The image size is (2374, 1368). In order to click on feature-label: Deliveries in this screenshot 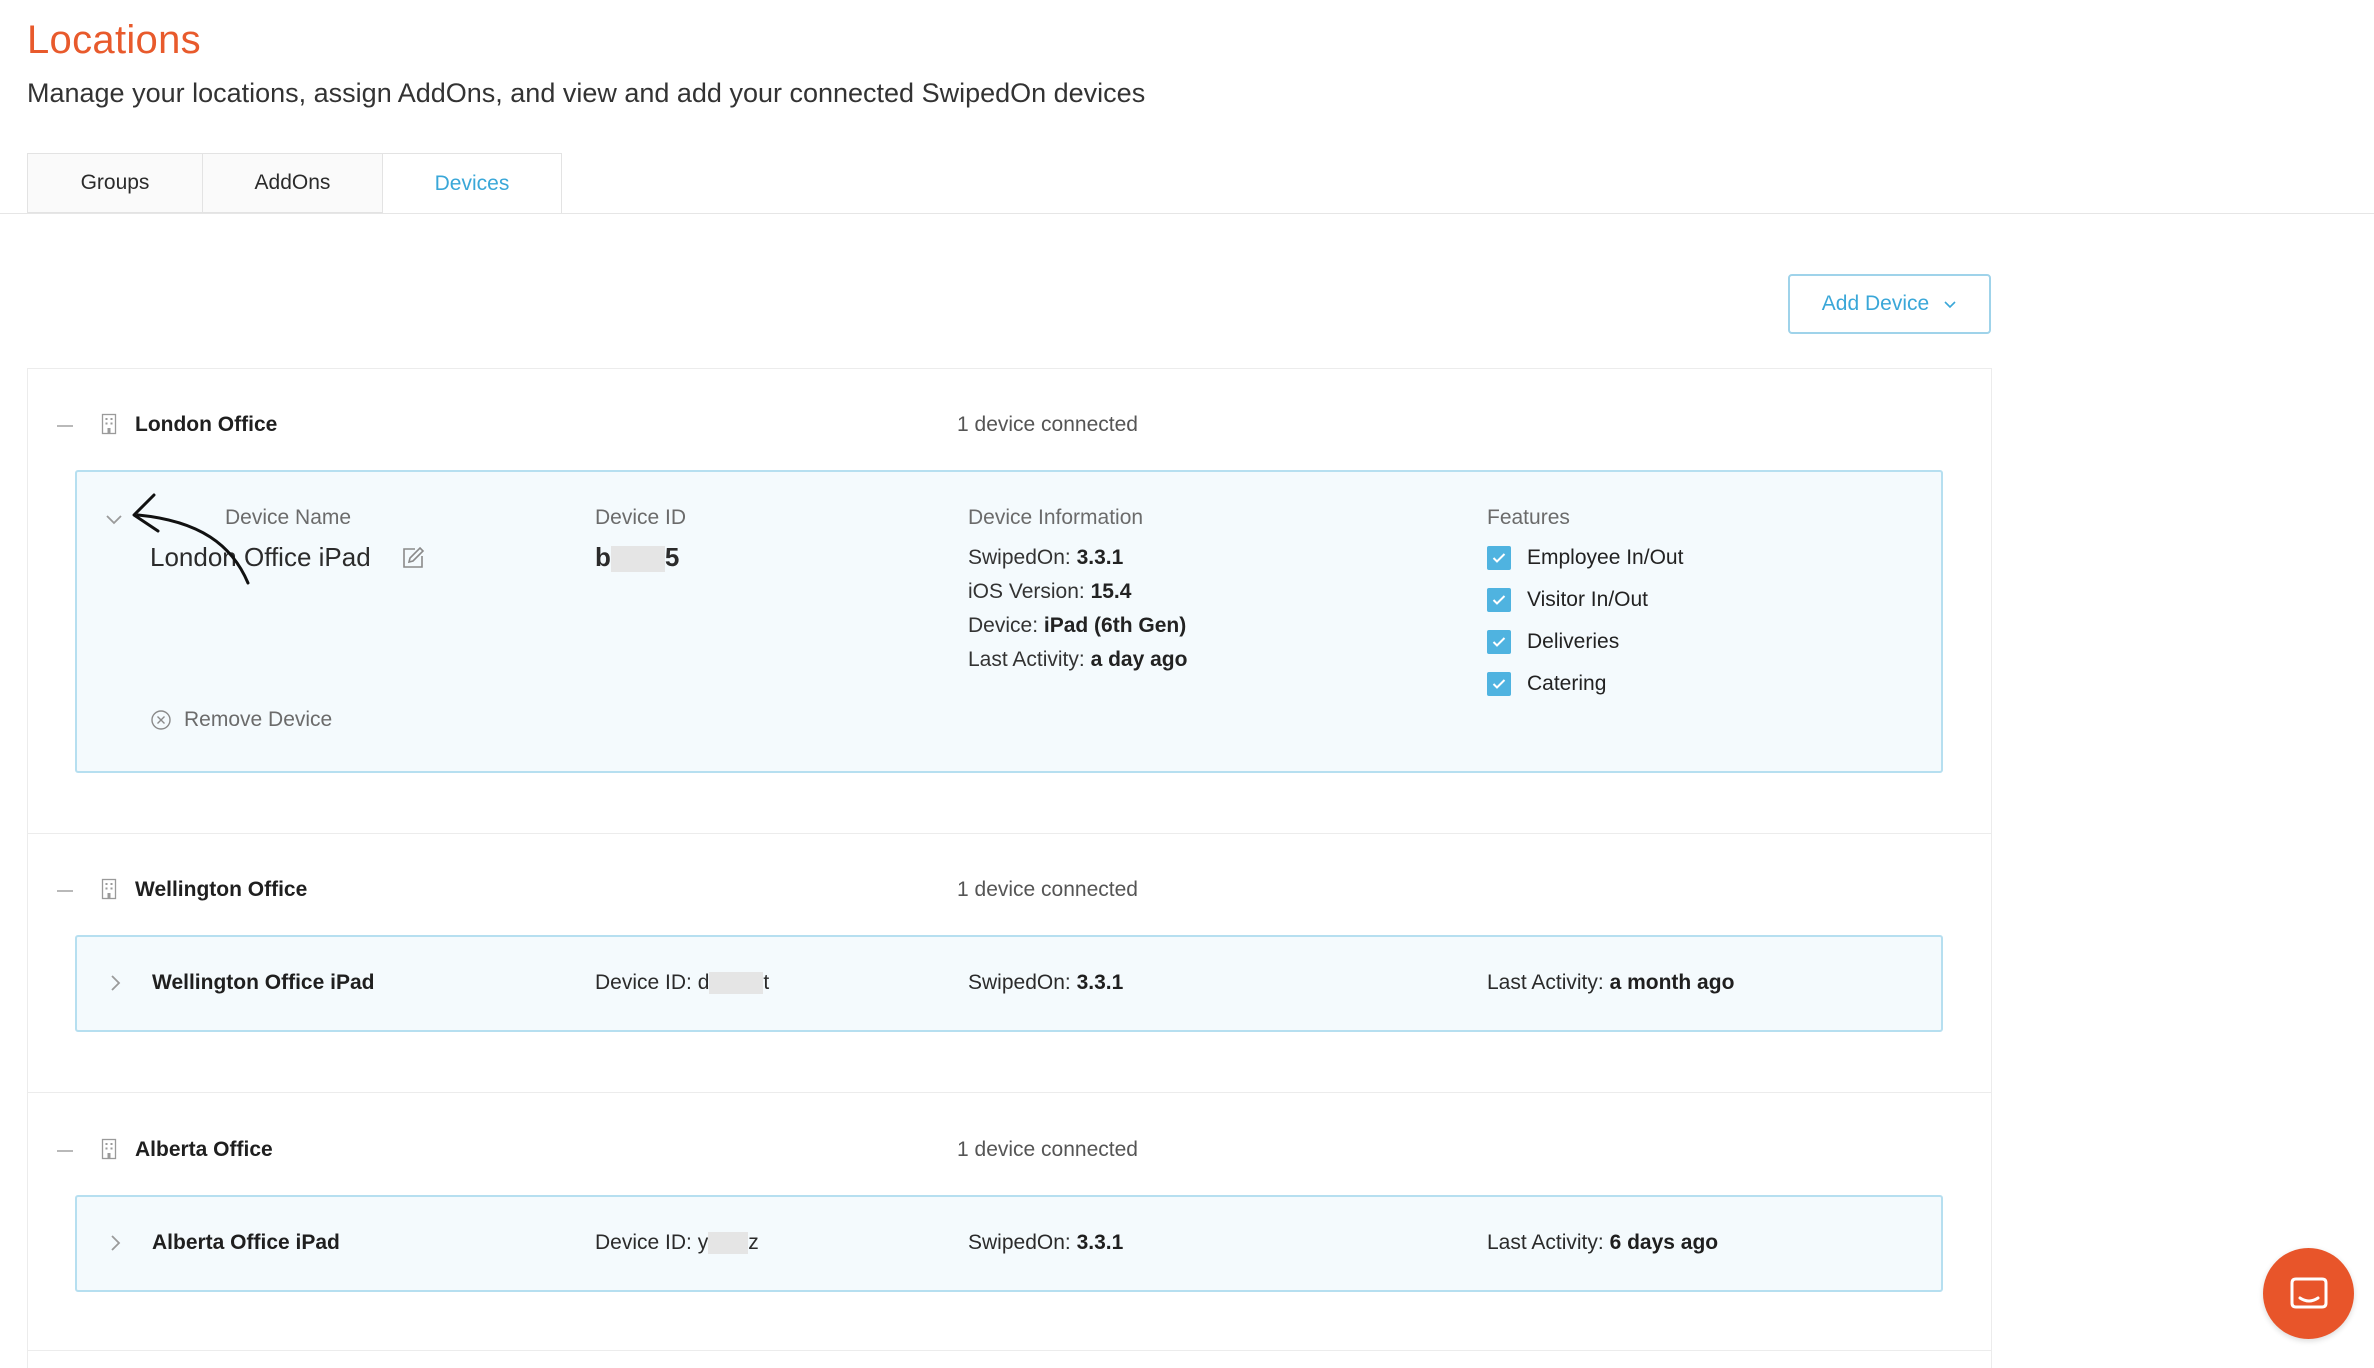, I will do `click(1573, 641)`.